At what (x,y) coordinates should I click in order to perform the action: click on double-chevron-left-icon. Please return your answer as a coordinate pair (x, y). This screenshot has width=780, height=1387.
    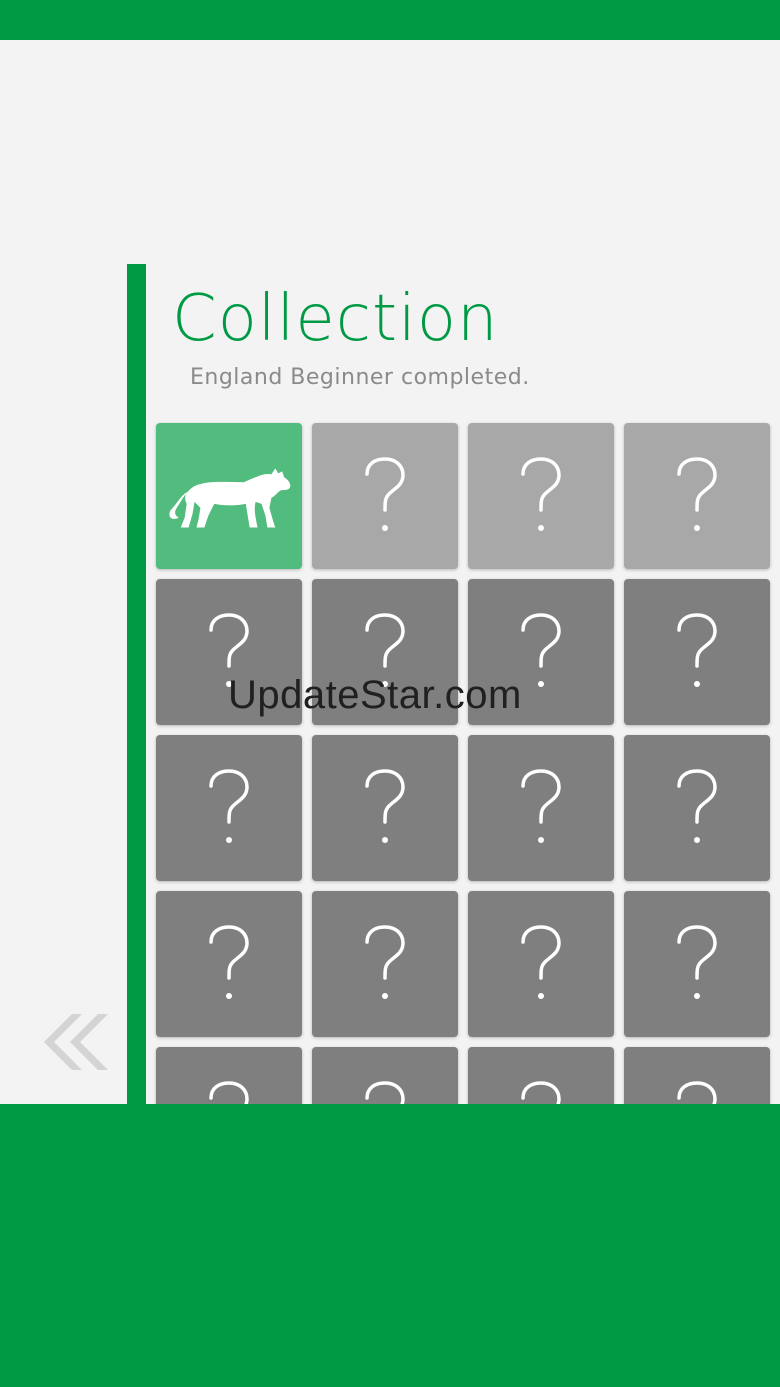
    Looking at the image, I should click on (75, 1042).